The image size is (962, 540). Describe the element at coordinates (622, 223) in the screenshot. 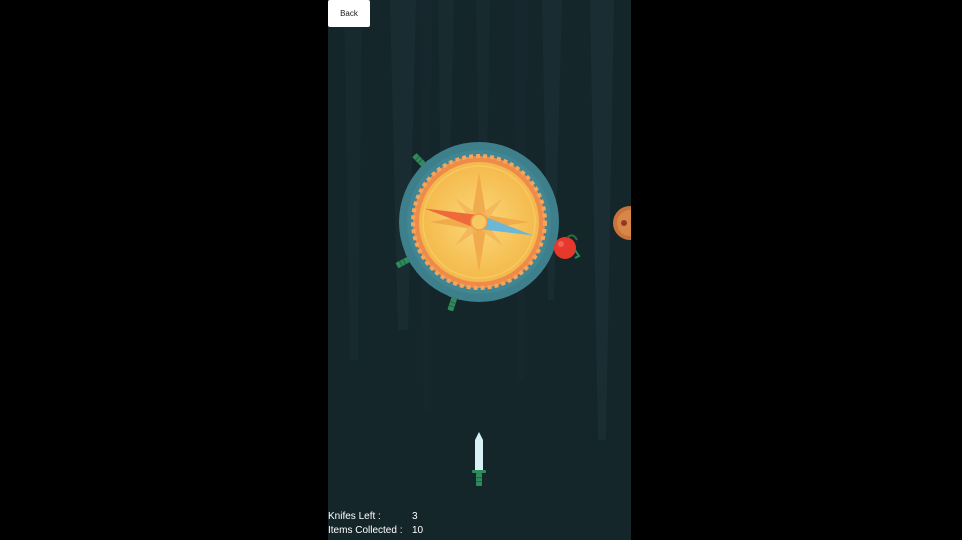

I see `coin-icon` at that location.